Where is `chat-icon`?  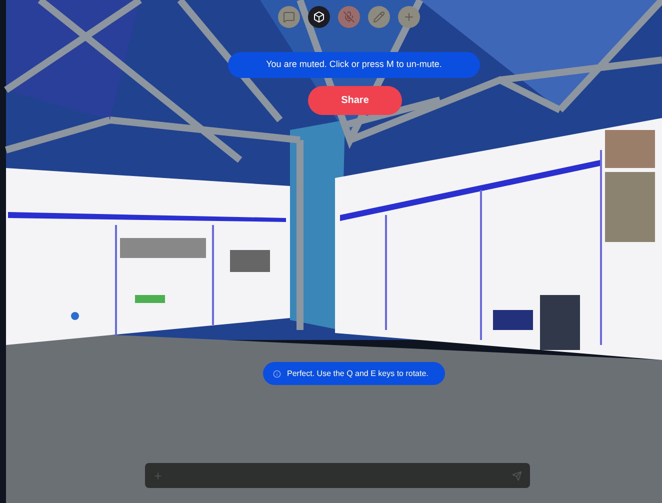
chat-icon is located at coordinates (289, 17).